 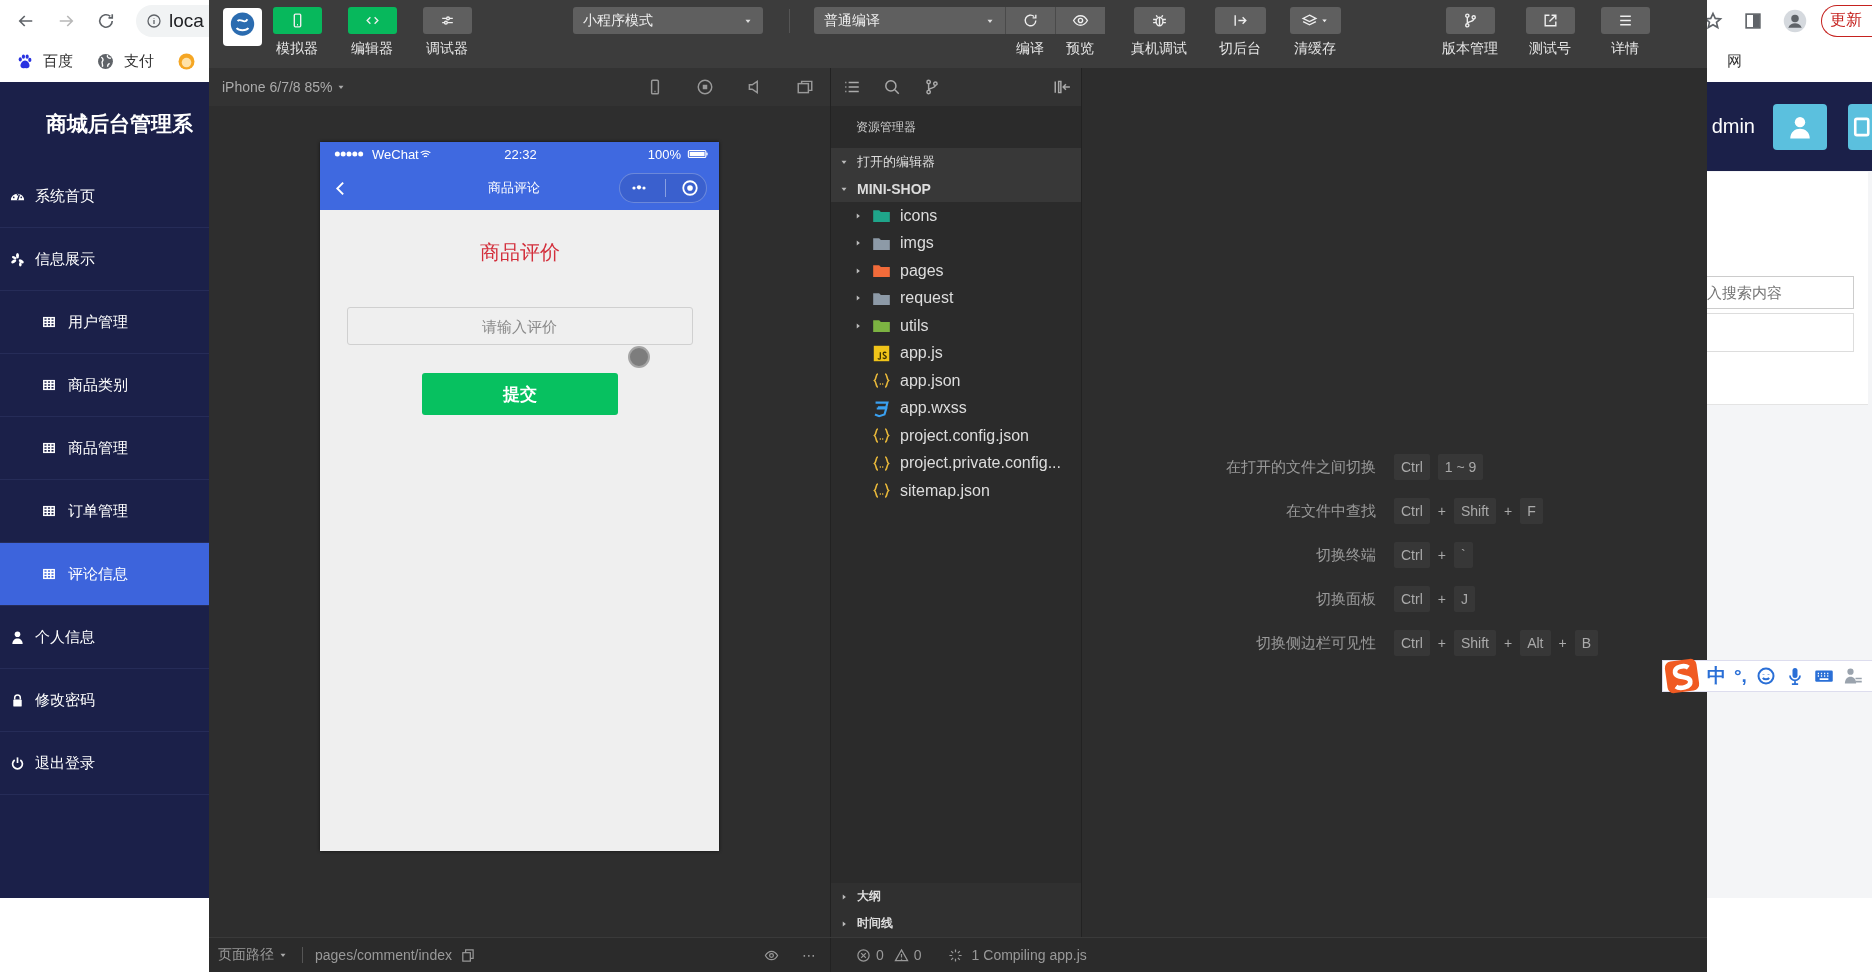 I want to click on file-item: imgs, so click(x=956, y=243).